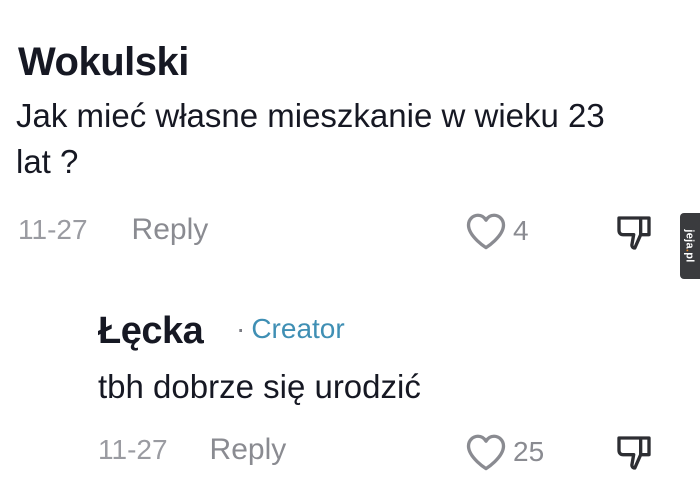 The width and height of the screenshot is (700, 500). I want to click on creator-badge-wrap: · Creator, so click(290, 329).